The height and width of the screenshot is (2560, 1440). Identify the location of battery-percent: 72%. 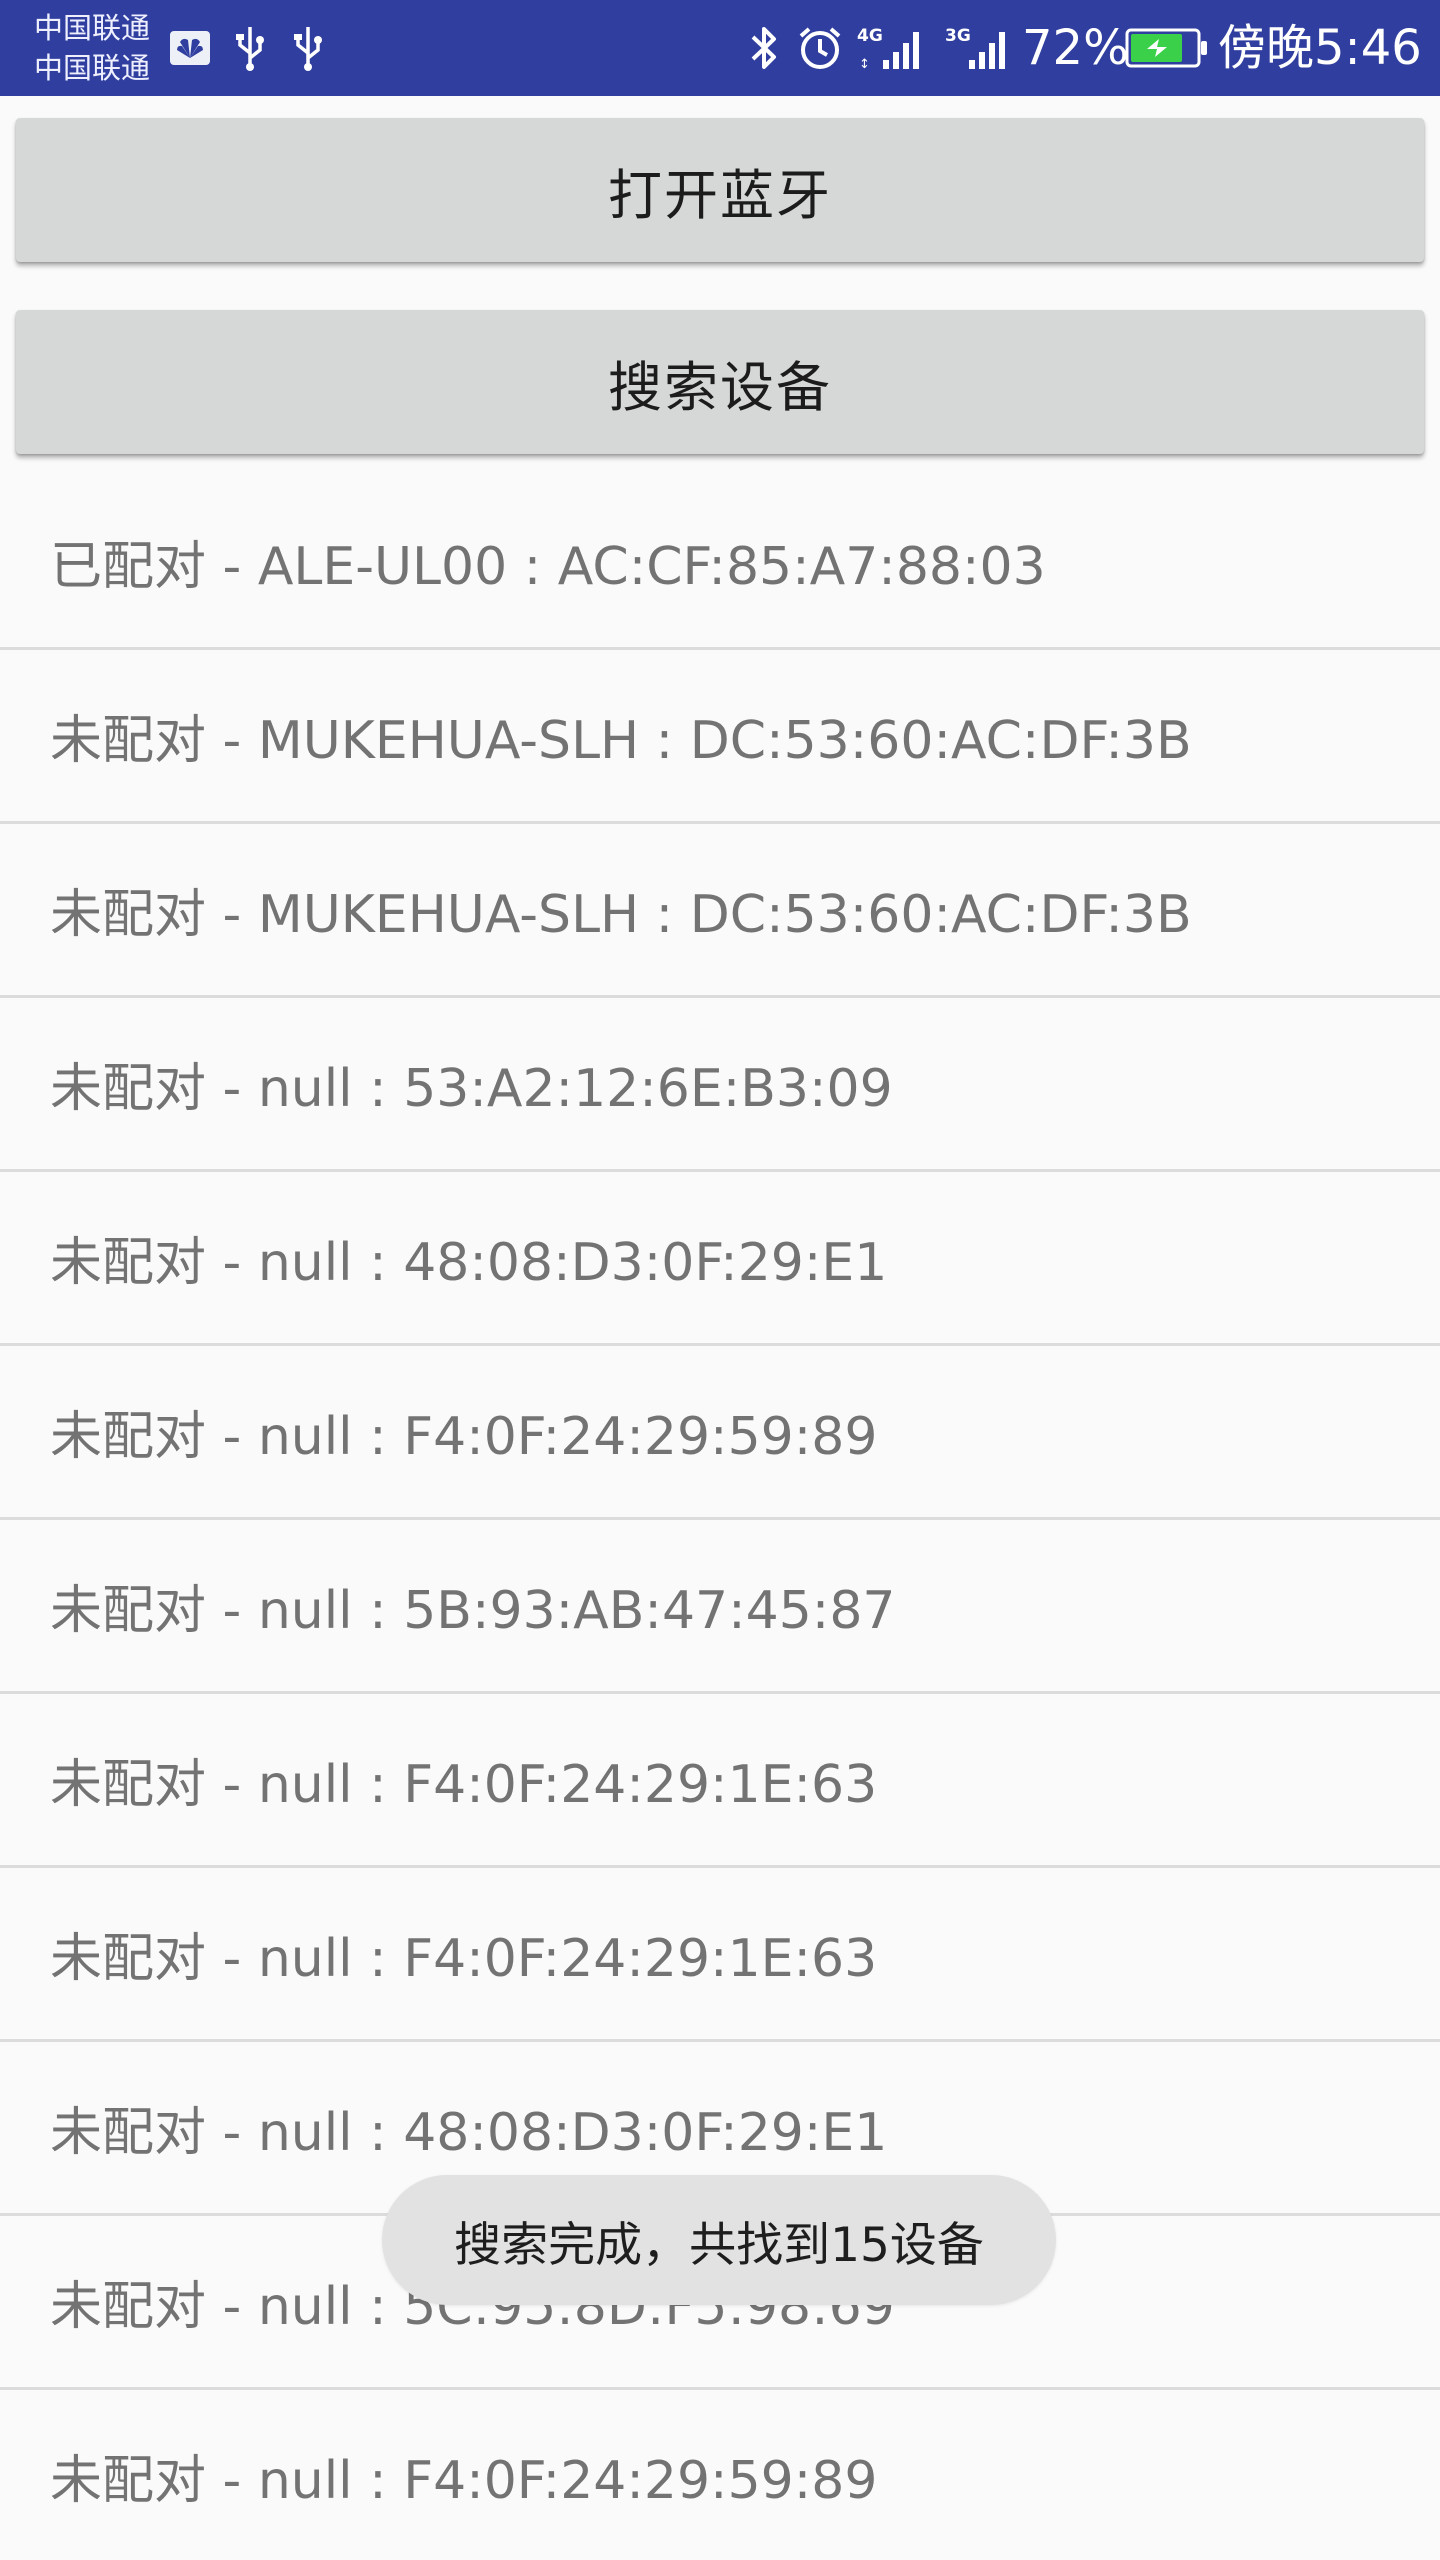
(1075, 48).